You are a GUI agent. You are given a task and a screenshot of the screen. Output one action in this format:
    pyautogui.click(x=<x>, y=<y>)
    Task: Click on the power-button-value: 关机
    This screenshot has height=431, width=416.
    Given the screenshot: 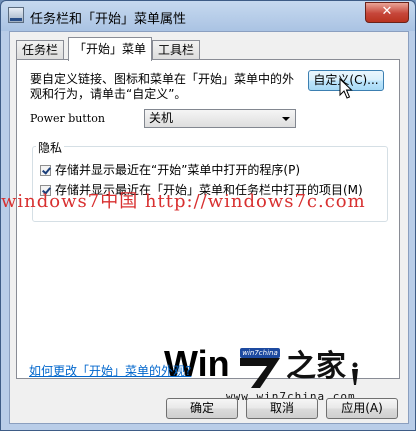 What is the action you would take?
    pyautogui.click(x=161, y=118)
    